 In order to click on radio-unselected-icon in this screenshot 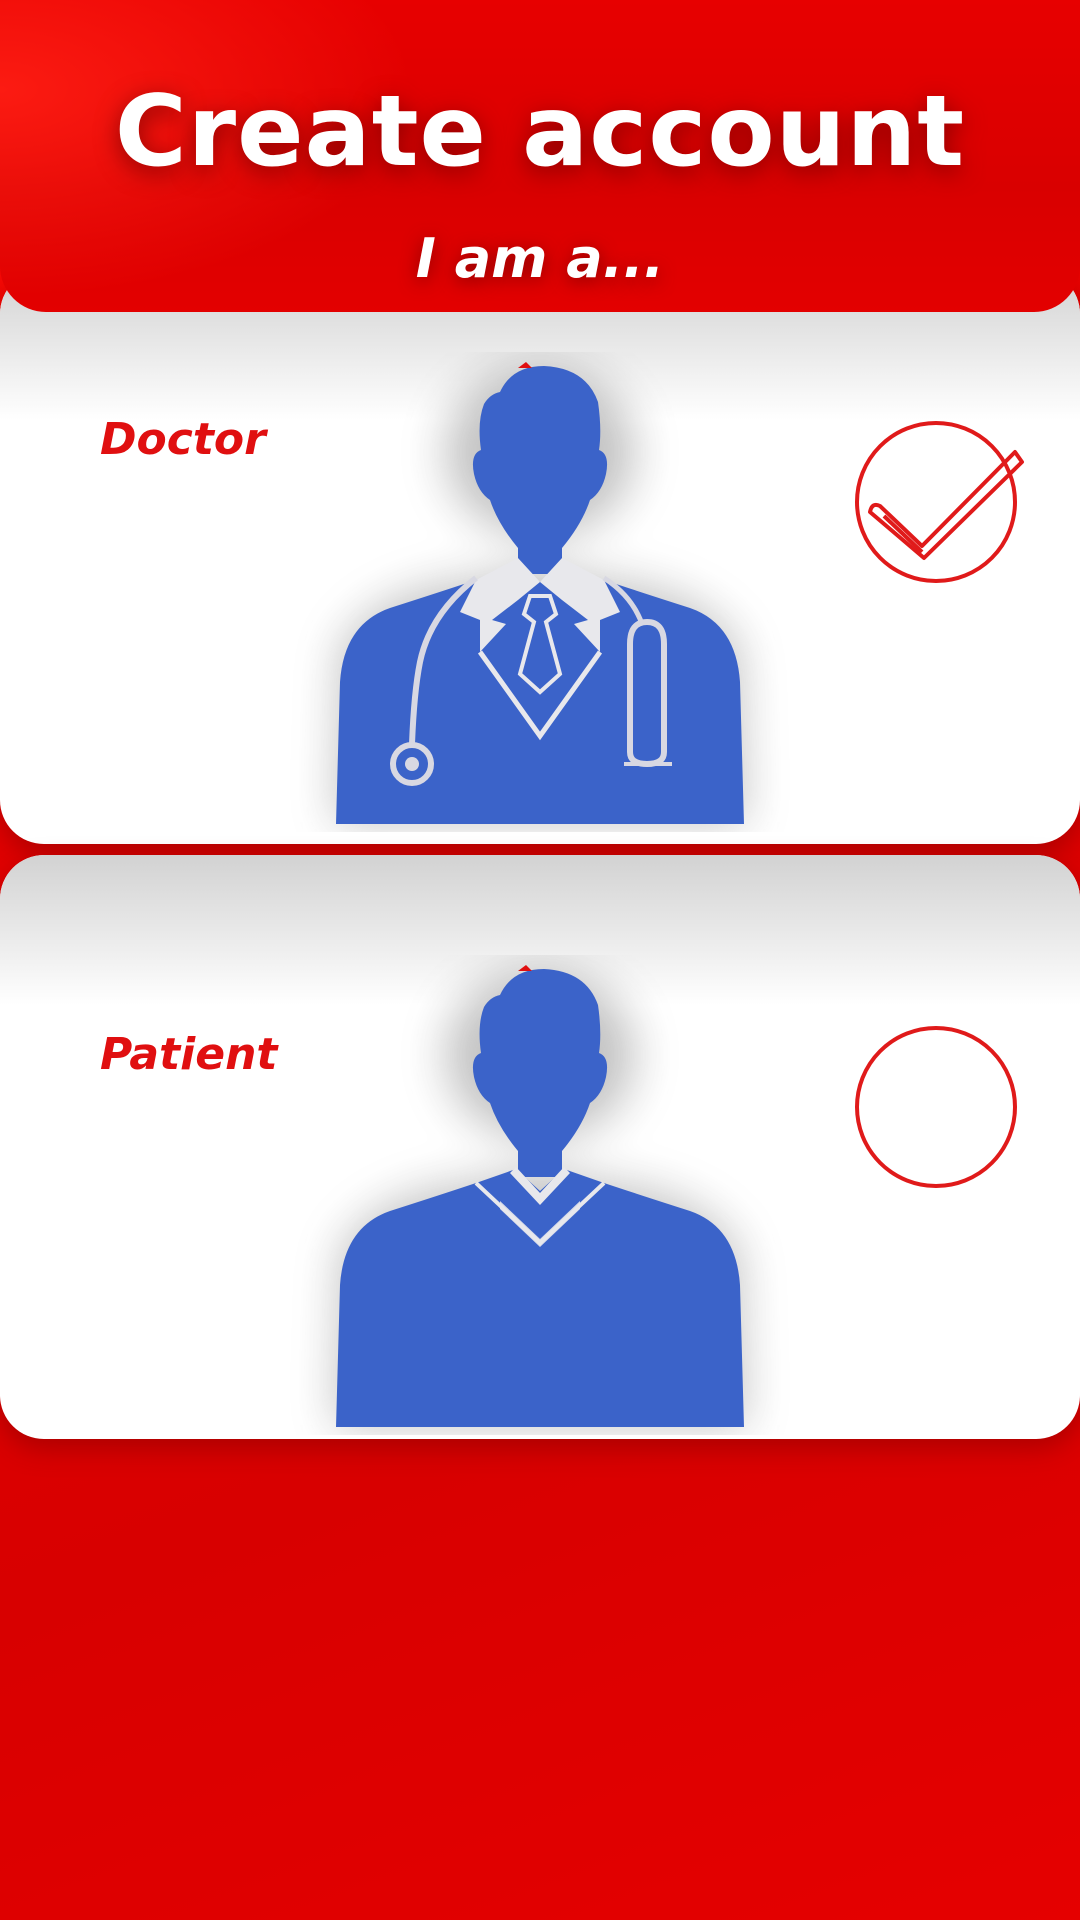, I will do `click(939, 1107)`.